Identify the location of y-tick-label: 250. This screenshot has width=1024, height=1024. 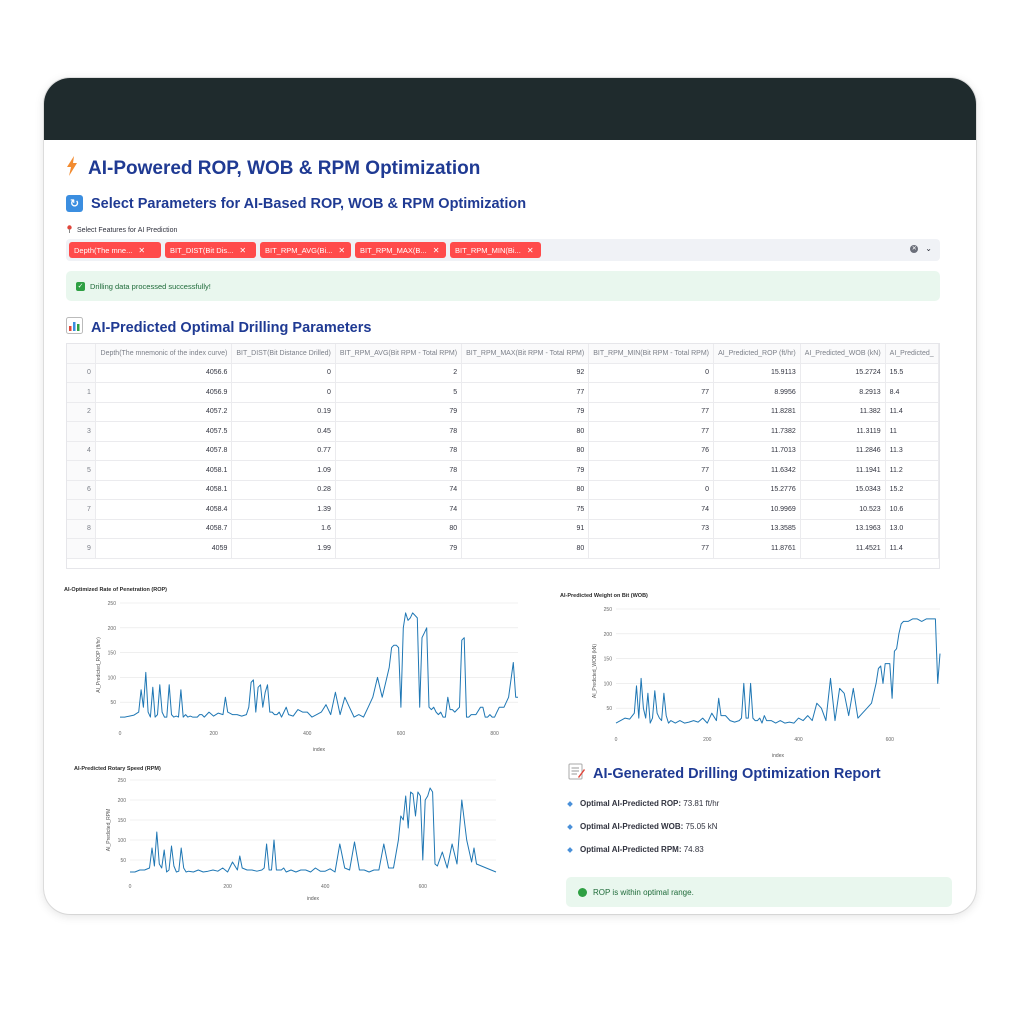
(122, 781).